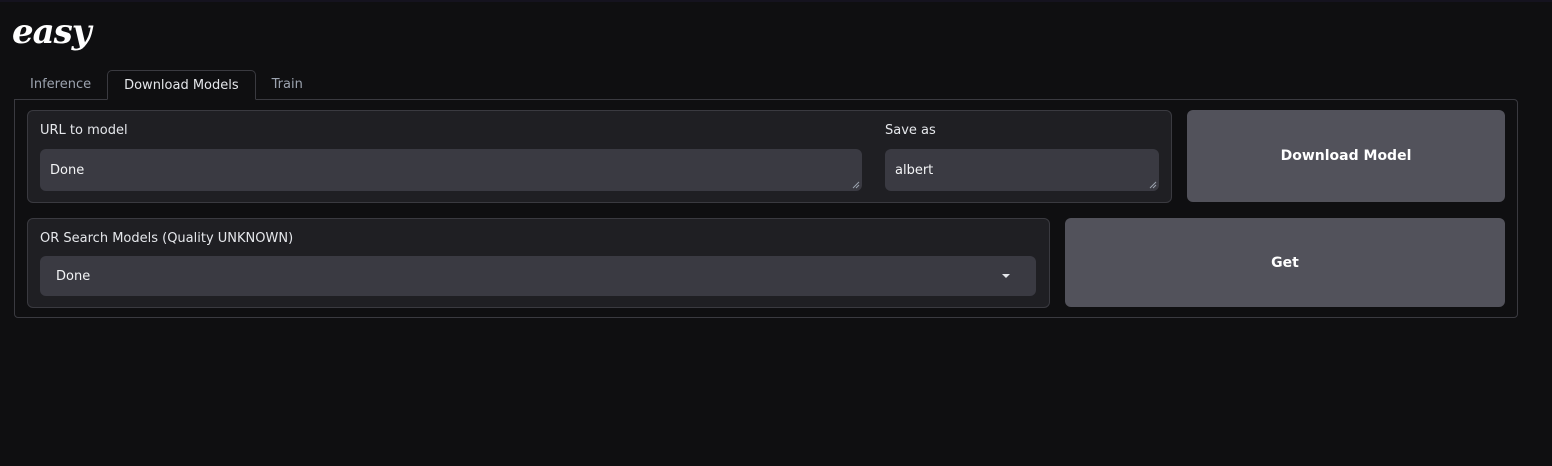 The width and height of the screenshot is (1552, 466). Describe the element at coordinates (1006, 276) in the screenshot. I see `chevron-down-icon` at that location.